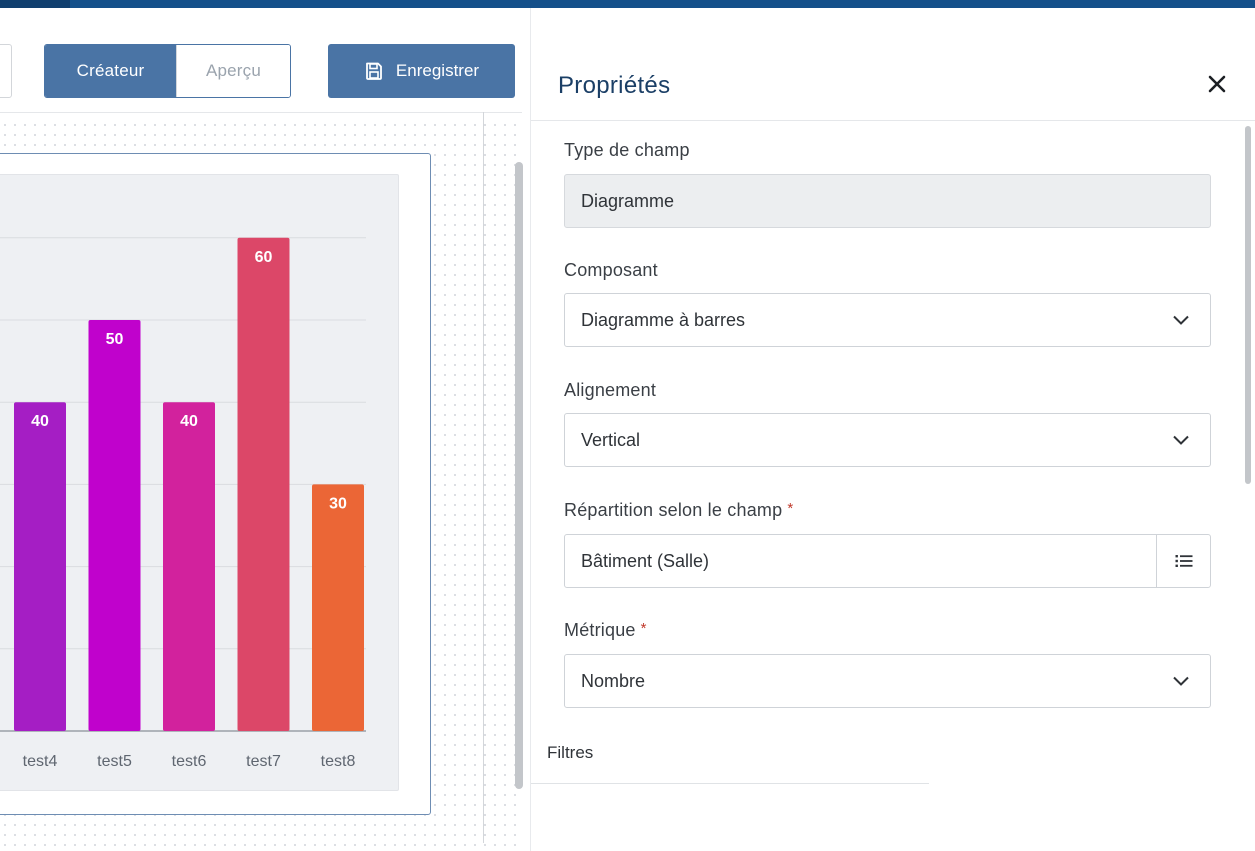 Image resolution: width=1255 pixels, height=851 pixels. Describe the element at coordinates (114, 525) in the screenshot. I see `chart-bar-test5` at that location.